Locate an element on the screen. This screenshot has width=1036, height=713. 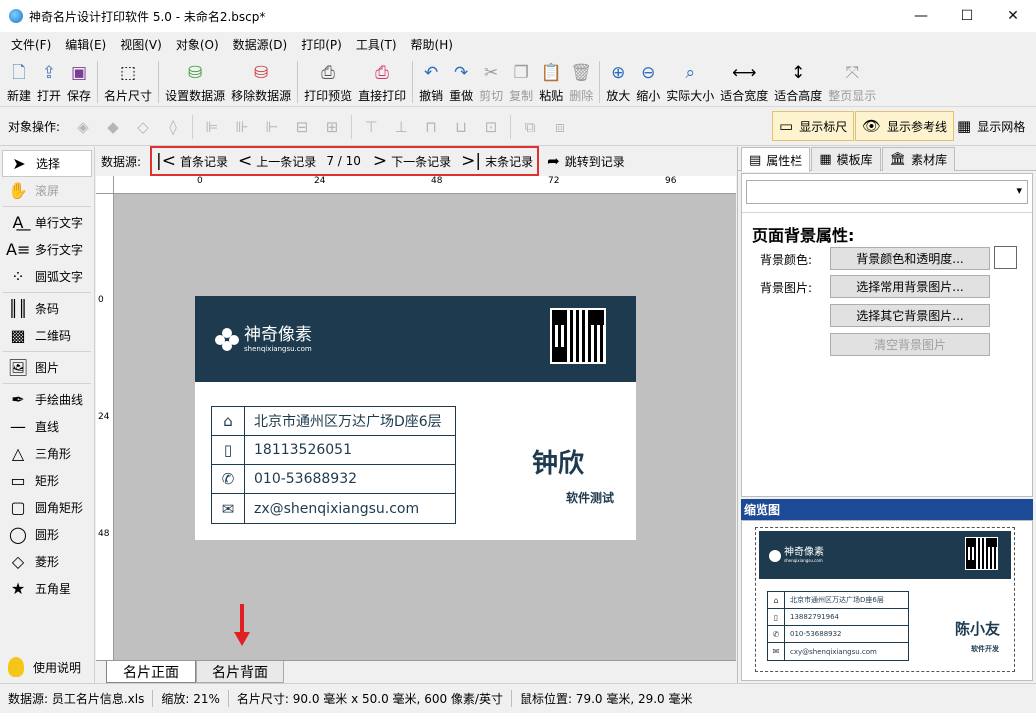
layer-bottom-icon: ◊ is located at coordinates (173, 127).